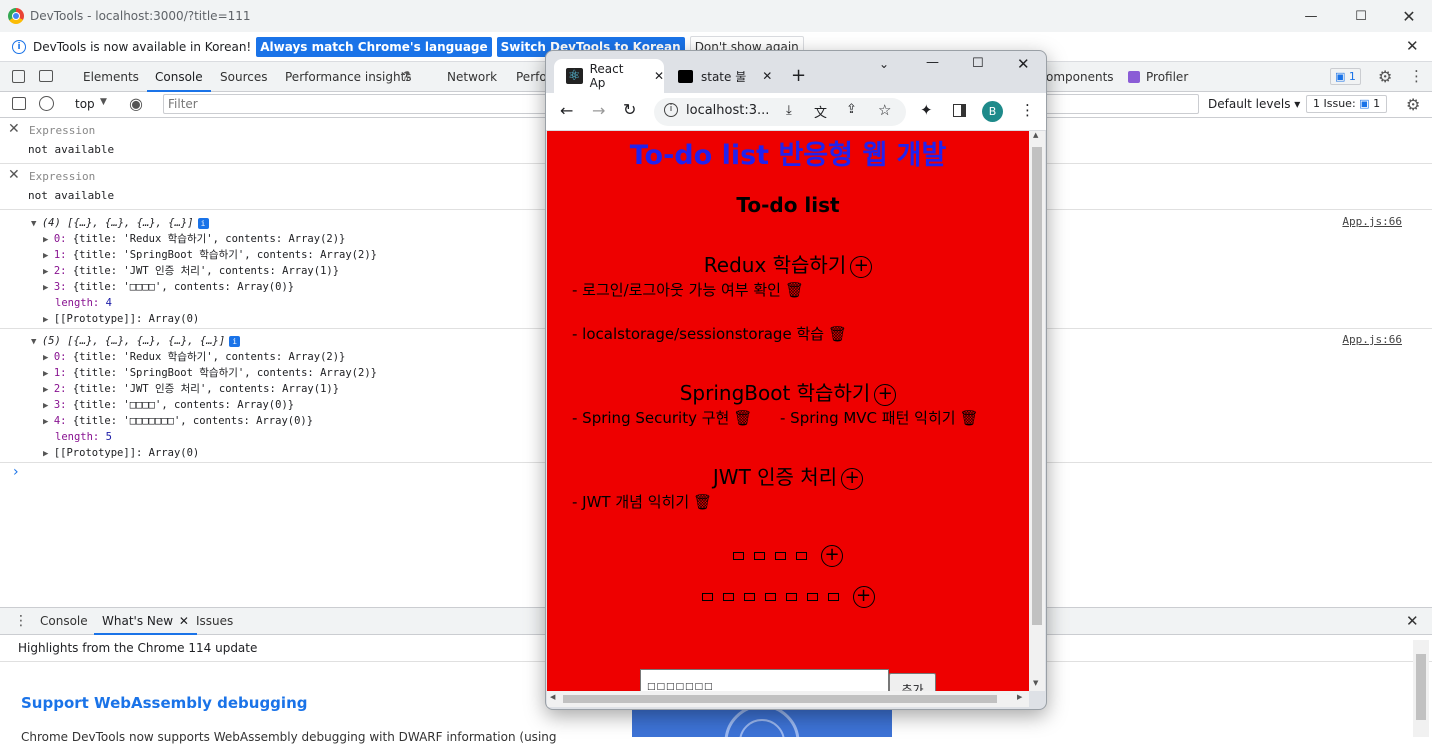  Describe the element at coordinates (1037, 386) in the screenshot. I see `popup-scrollbar-thumb` at that location.